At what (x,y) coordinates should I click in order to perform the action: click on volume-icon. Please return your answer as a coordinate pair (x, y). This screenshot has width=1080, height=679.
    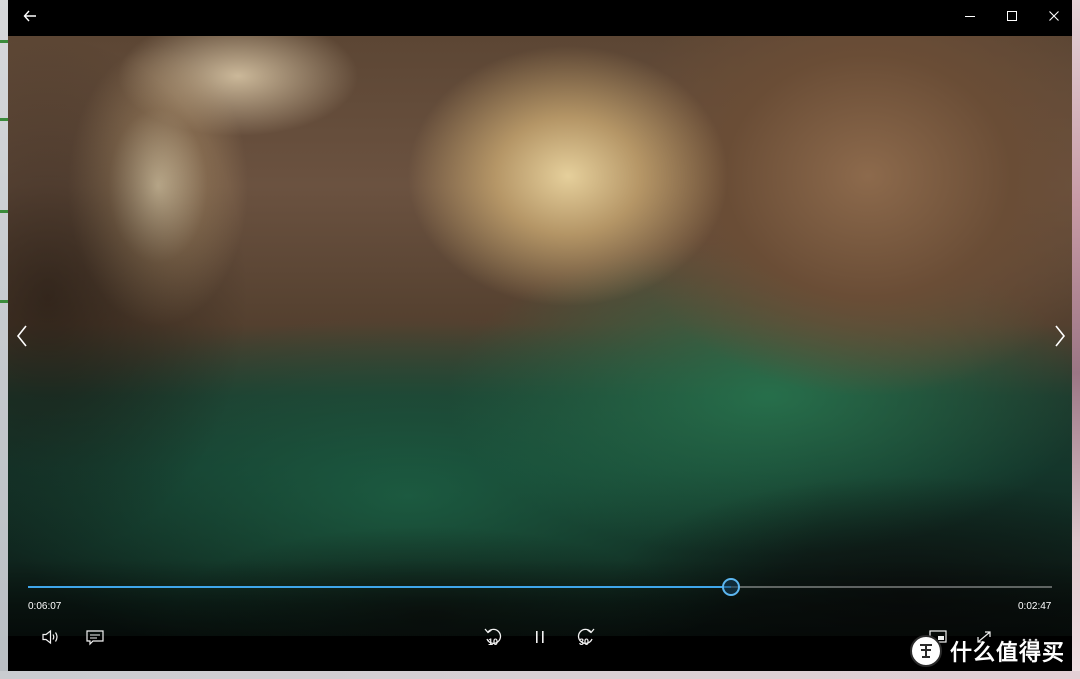
    Looking at the image, I should click on (50, 637).